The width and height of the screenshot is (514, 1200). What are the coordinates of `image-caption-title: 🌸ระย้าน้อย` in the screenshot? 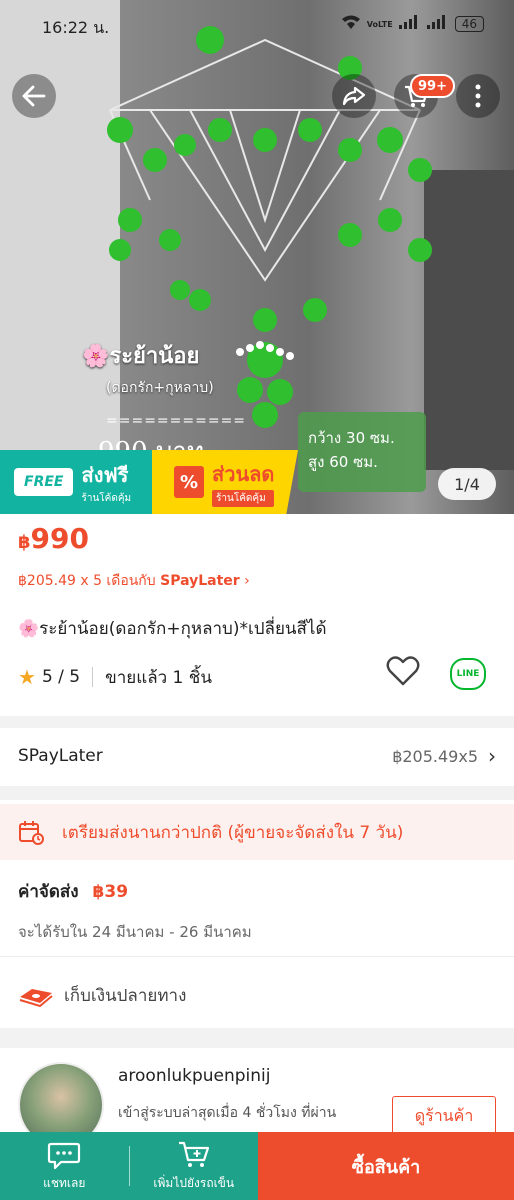 It's located at (141, 356).